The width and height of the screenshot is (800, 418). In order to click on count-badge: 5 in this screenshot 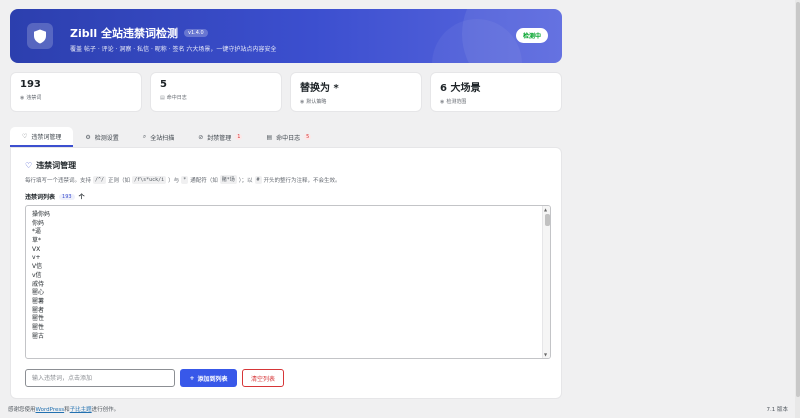, I will do `click(308, 137)`.